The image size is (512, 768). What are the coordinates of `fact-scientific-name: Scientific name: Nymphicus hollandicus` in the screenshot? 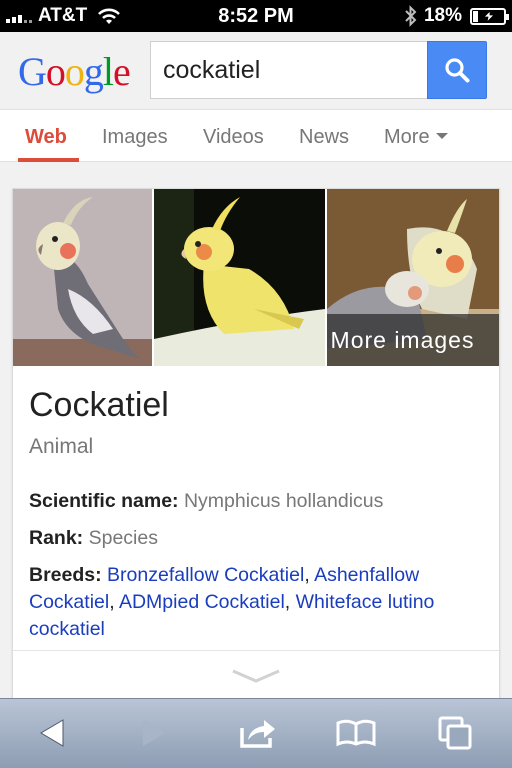 It's located at (257, 501).